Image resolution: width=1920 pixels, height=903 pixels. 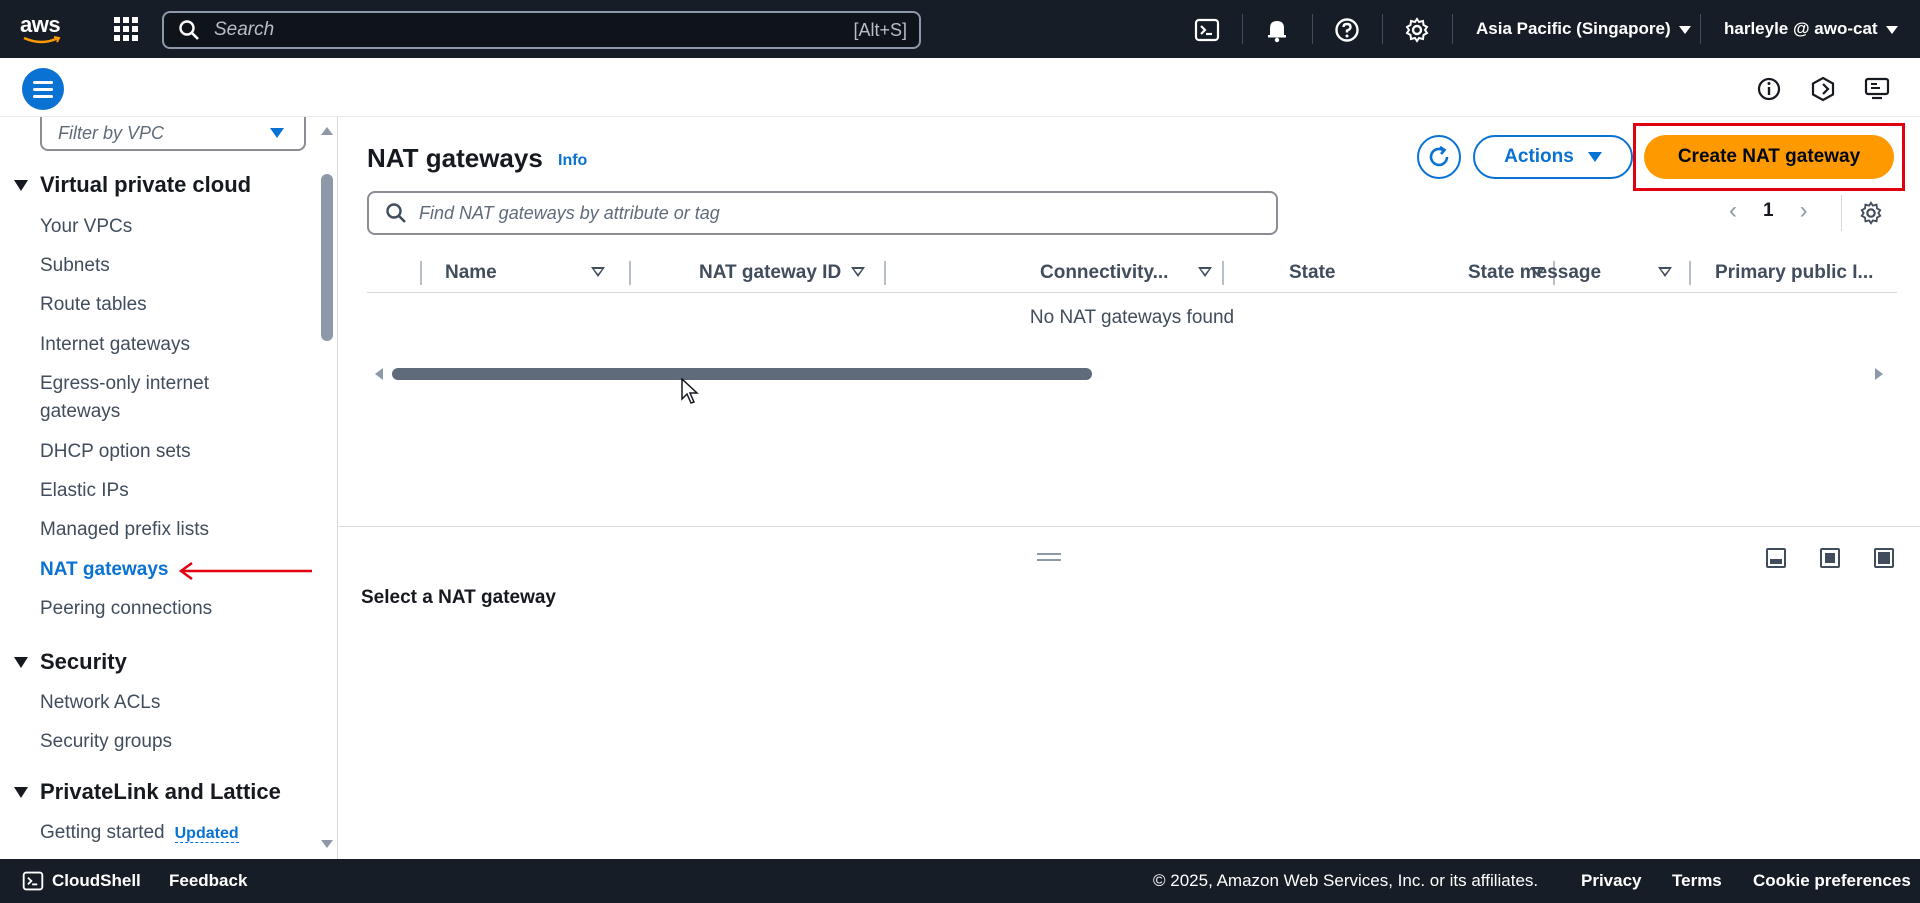 I want to click on chevron-left-icon: ‹, so click(x=1733, y=211).